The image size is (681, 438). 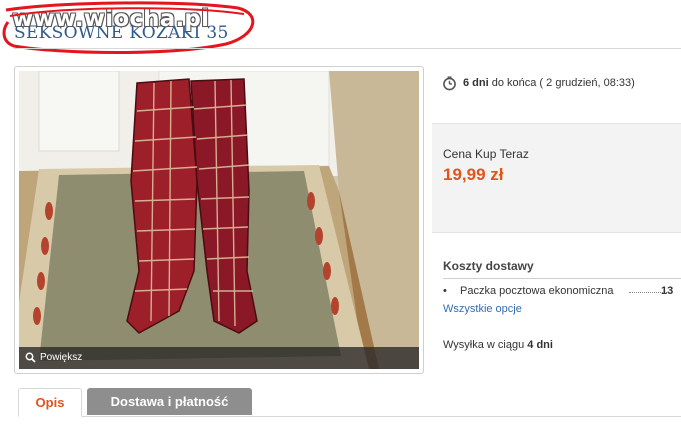 I want to click on shipping-title: Koszty dostawy, so click(x=488, y=266).